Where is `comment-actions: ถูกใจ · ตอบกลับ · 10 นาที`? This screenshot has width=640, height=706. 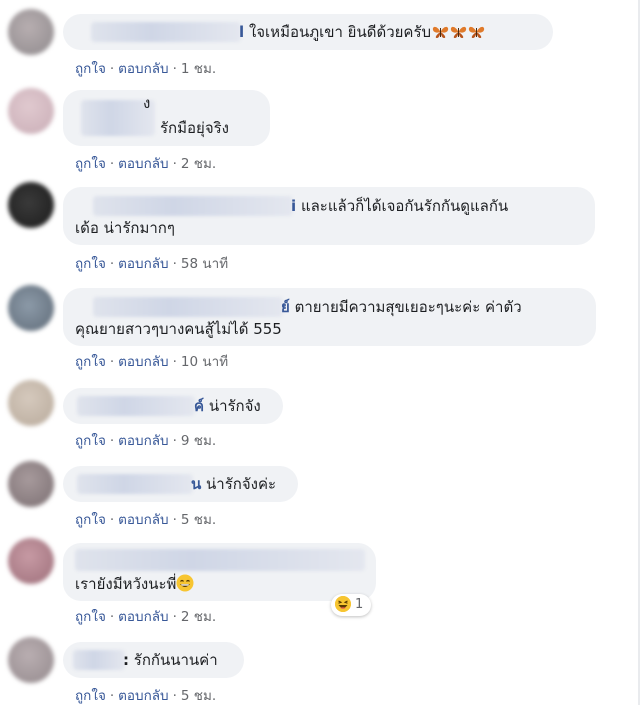
comment-actions: ถูกใจ · ตอบกลับ · 10 นาที is located at coordinates (152, 362).